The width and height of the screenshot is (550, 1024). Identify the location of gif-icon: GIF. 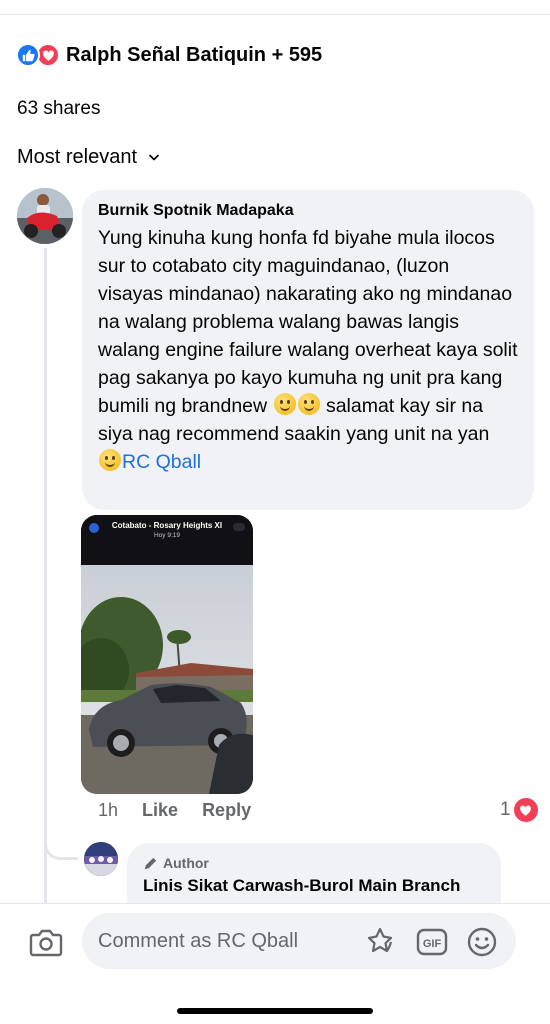
(432, 942).